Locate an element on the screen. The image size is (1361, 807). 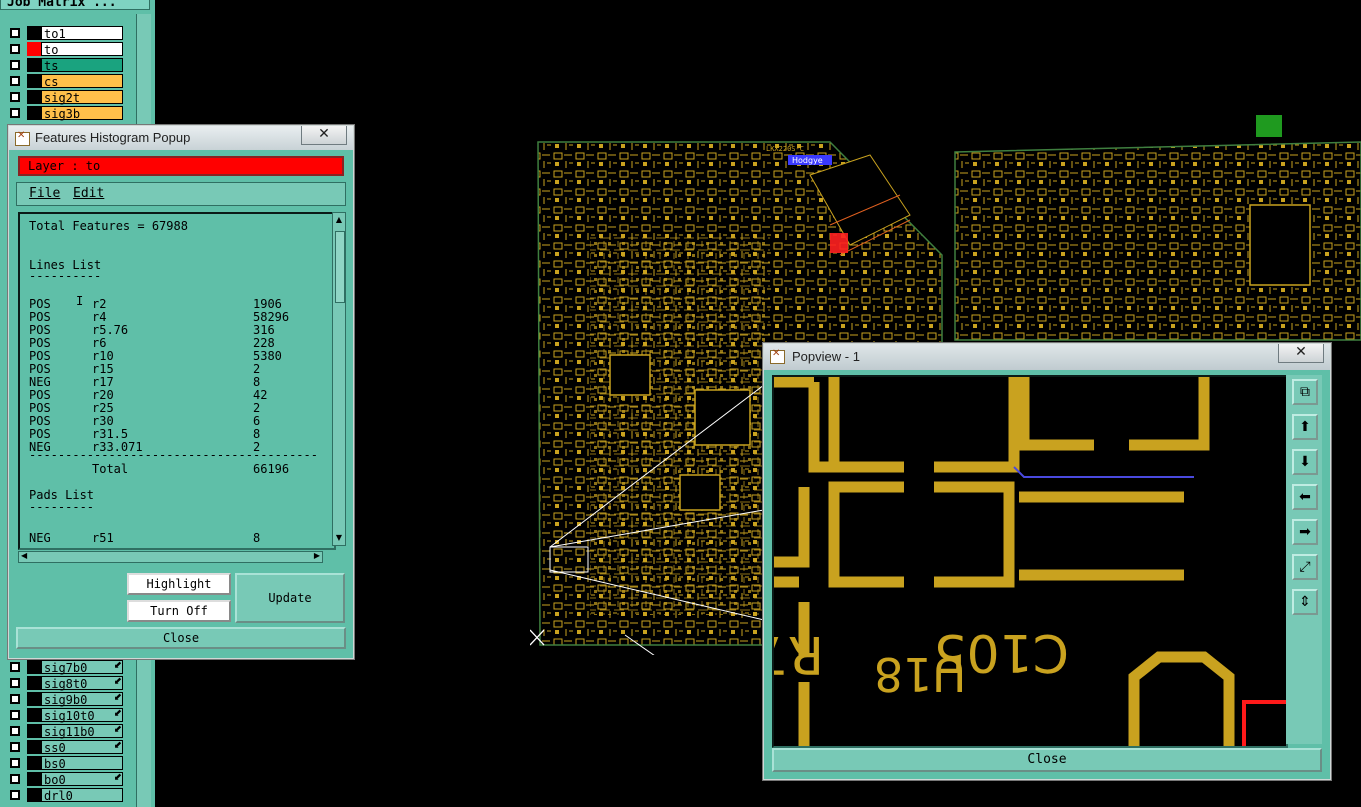
layer-name: bo0 is located at coordinates (82, 779).